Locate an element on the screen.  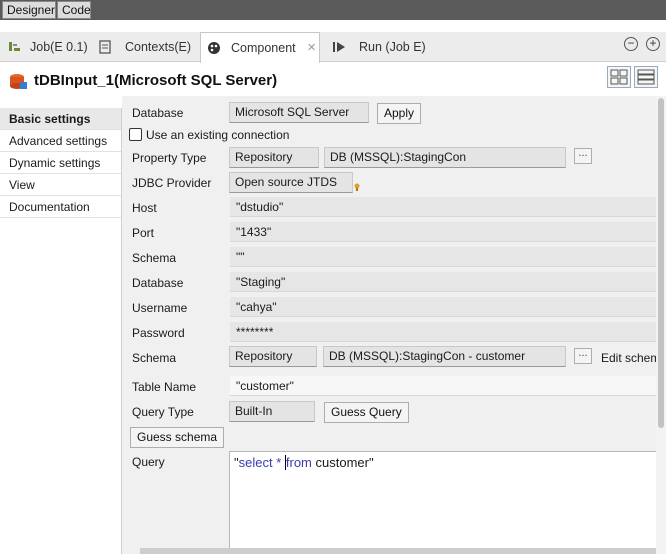
schema-label: Schema is located at coordinates (154, 258).